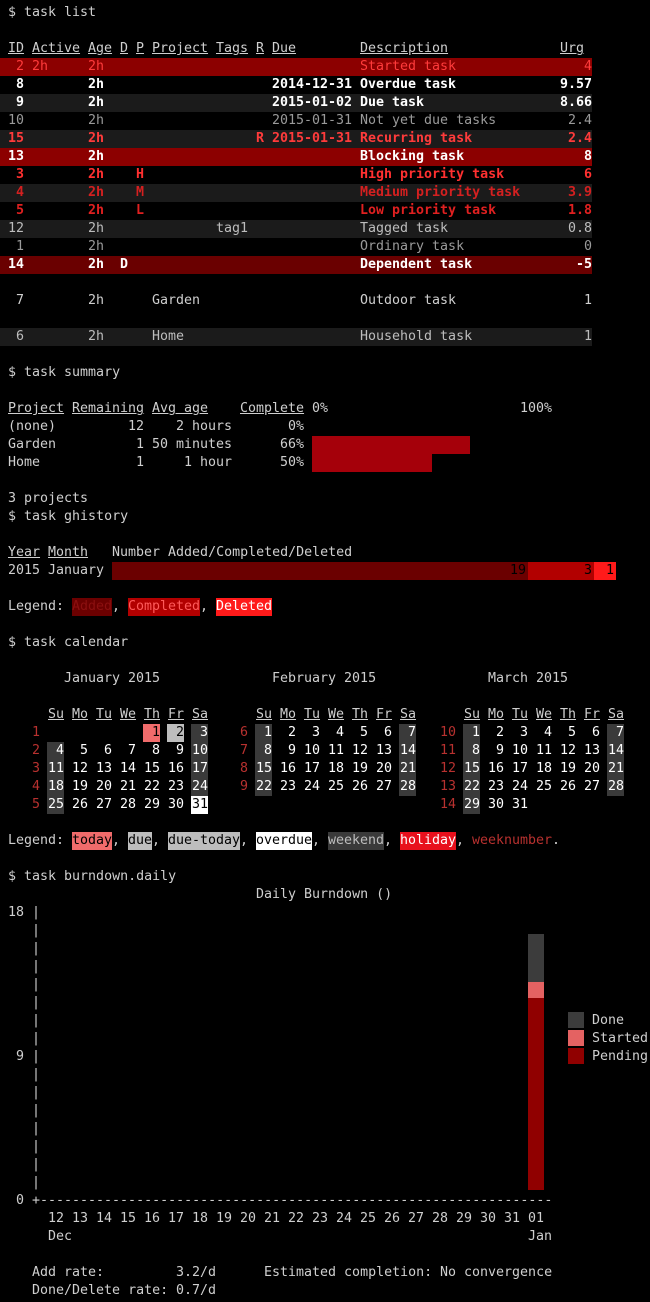 The image size is (650, 1302). I want to click on burndown-x-tick: 23, so click(320, 1218).